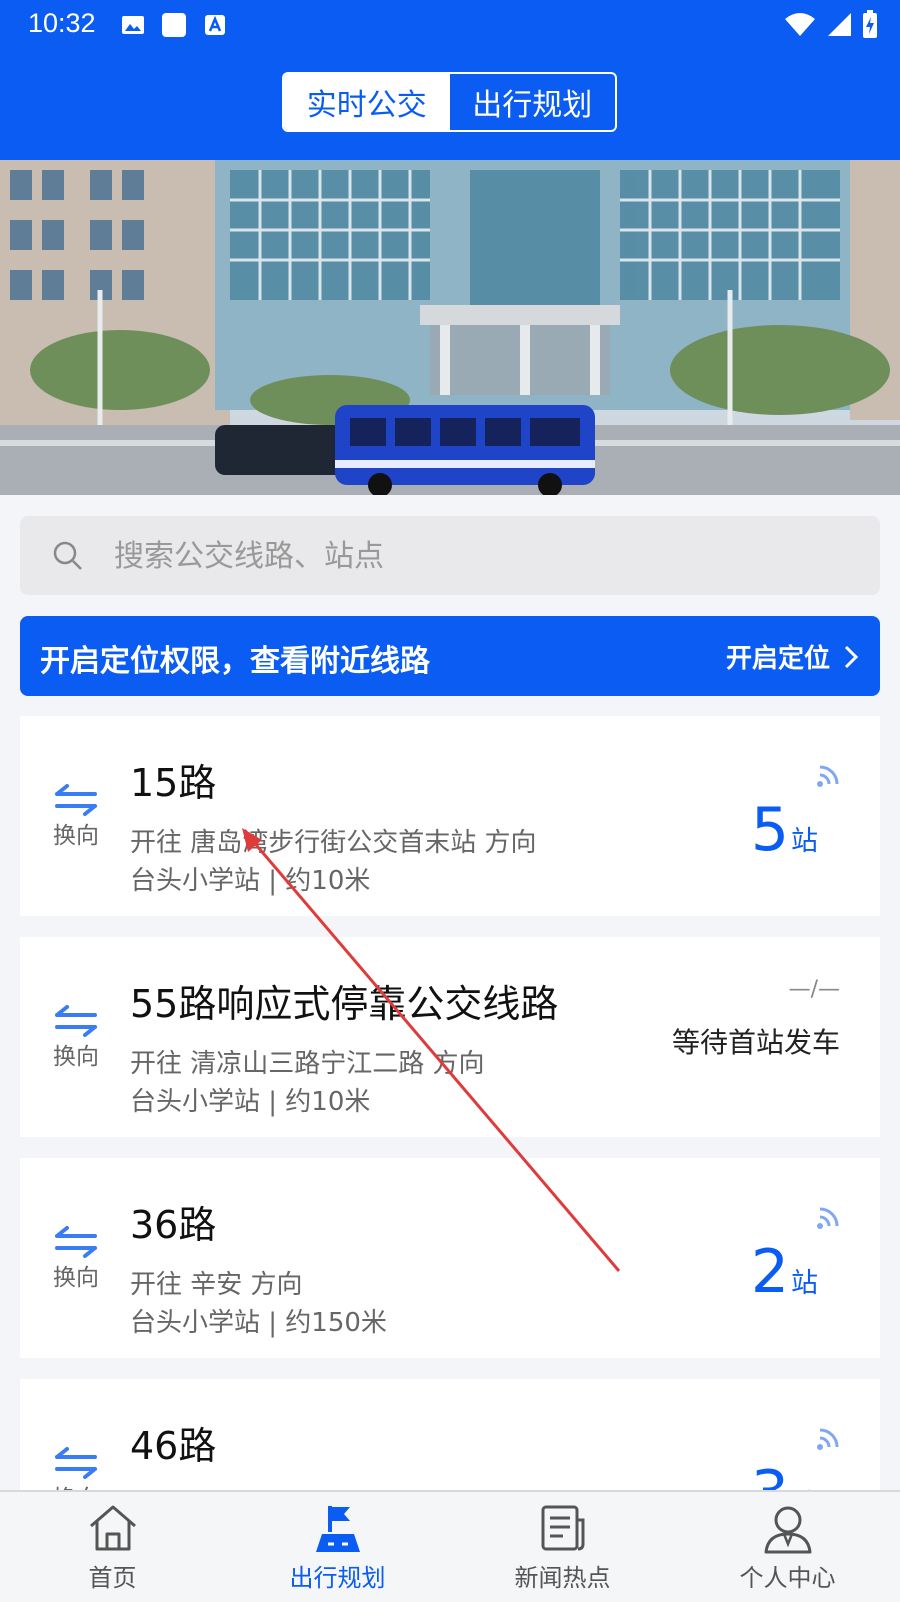 Image resolution: width=900 pixels, height=1602 pixels. I want to click on nav-item-news: 新闻热点, so click(562, 1547).